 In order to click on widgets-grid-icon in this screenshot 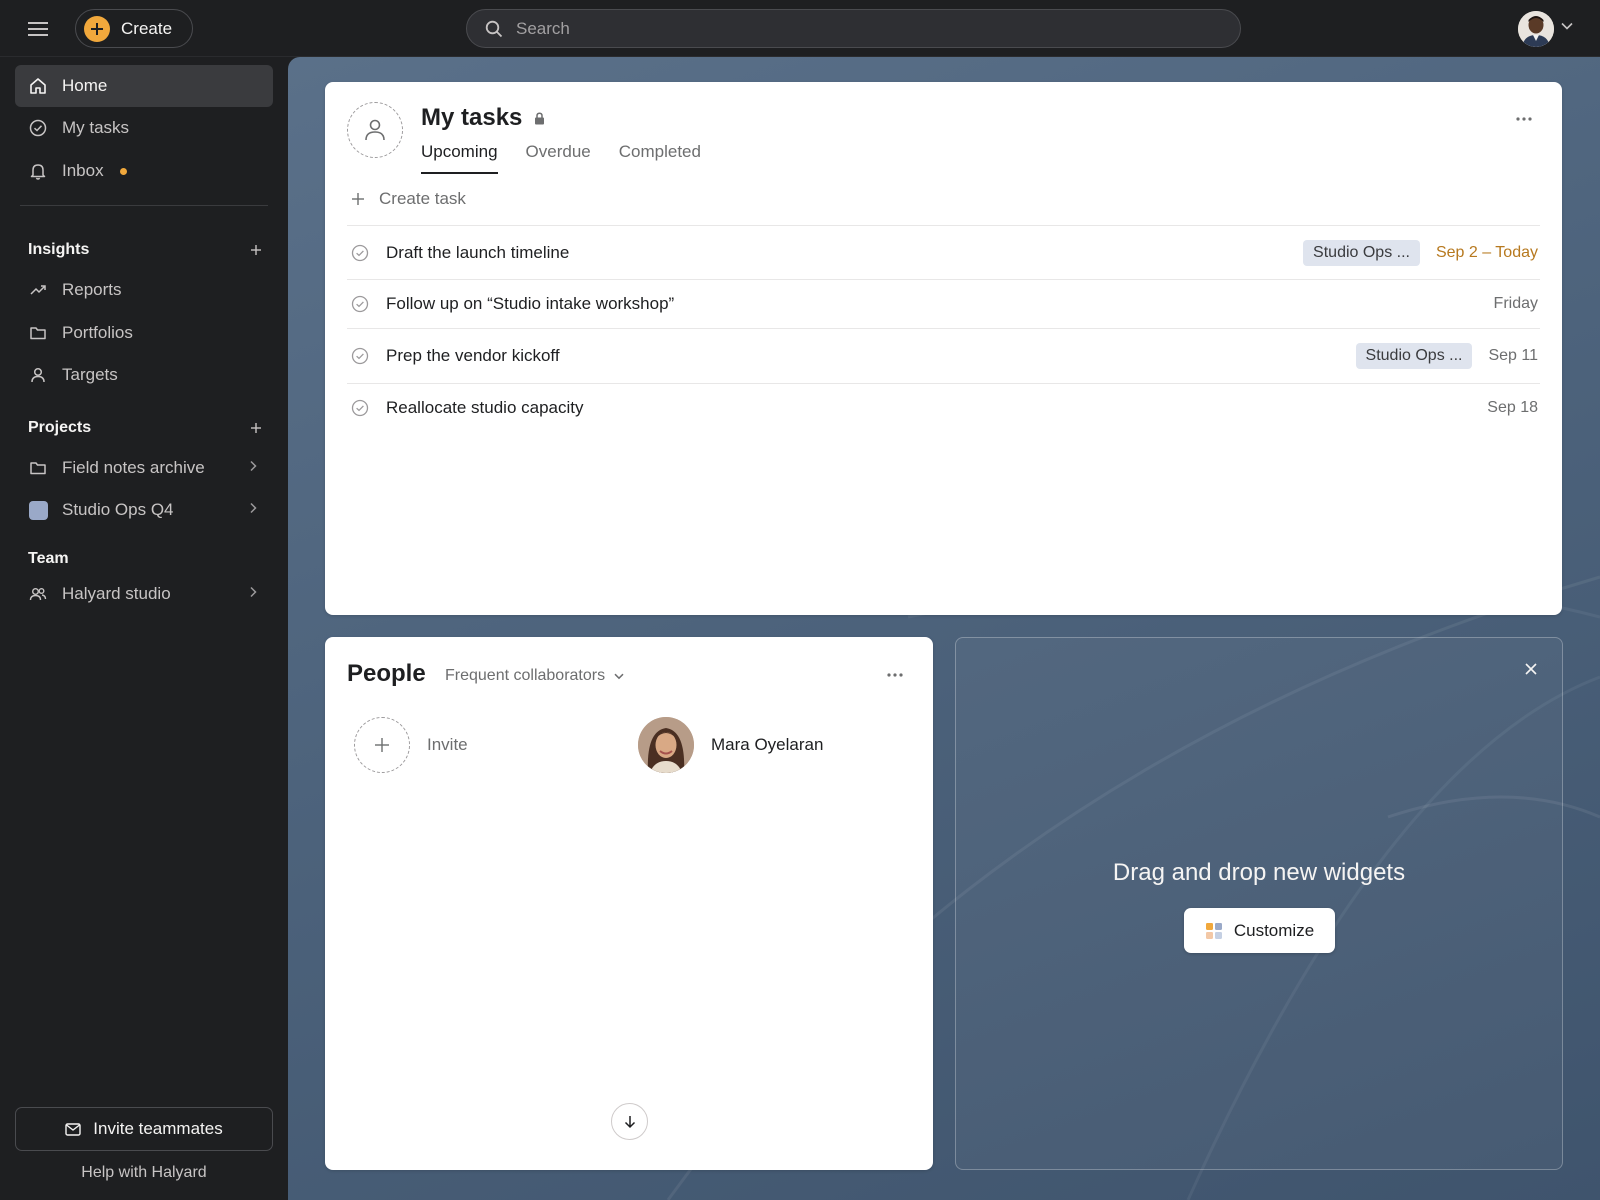, I will do `click(1219, 931)`.